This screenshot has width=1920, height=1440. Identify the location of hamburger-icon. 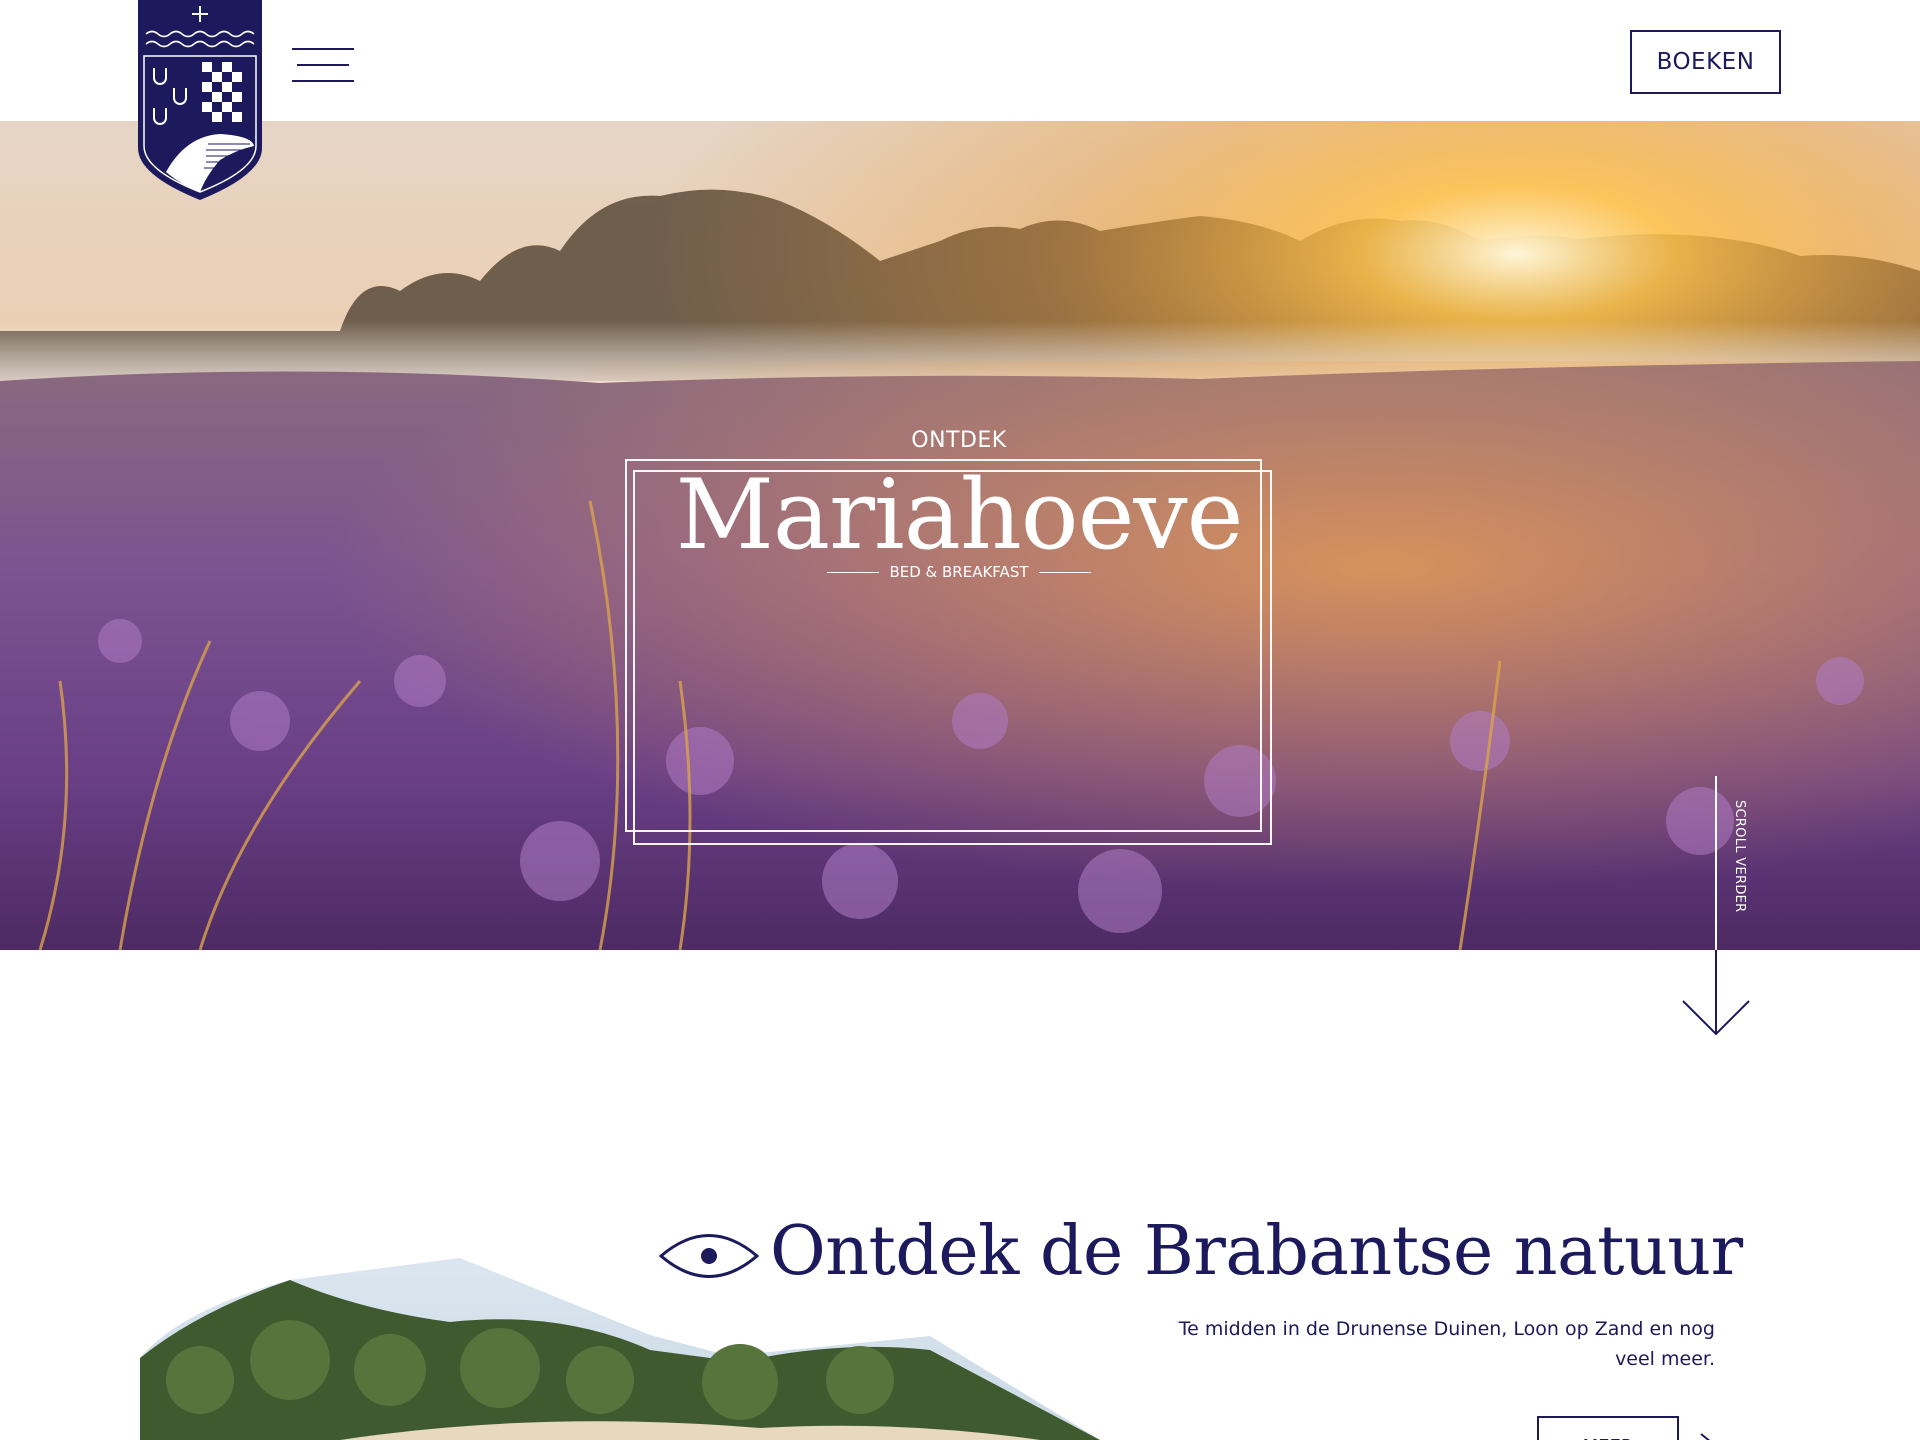
(323, 66).